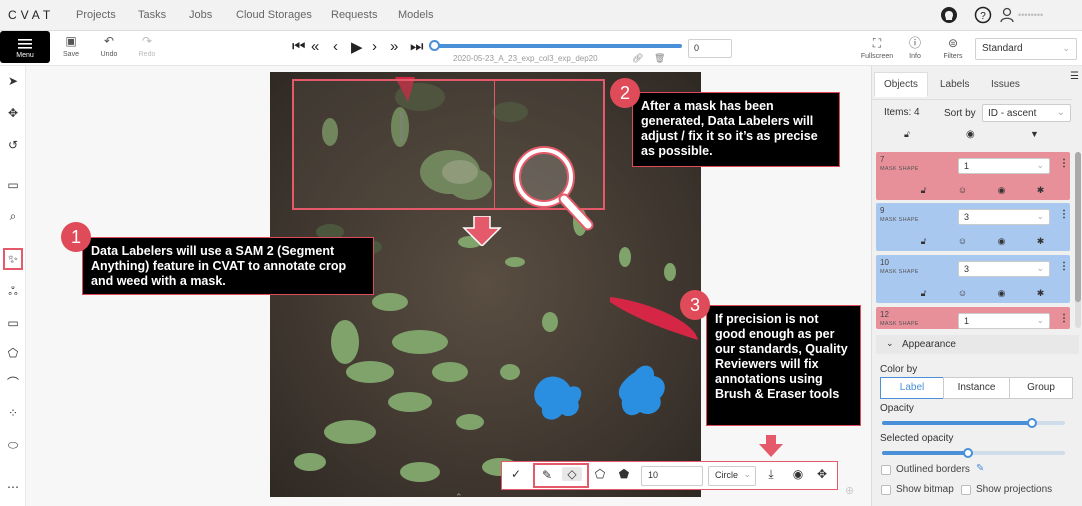  I want to click on color-by-instance-button: Instance, so click(976, 388).